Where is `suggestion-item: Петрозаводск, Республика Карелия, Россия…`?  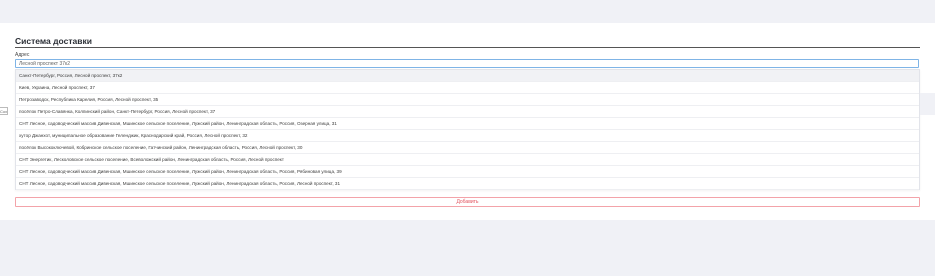 suggestion-item: Петрозаводск, Республика Карелия, Россия… is located at coordinates (467, 100).